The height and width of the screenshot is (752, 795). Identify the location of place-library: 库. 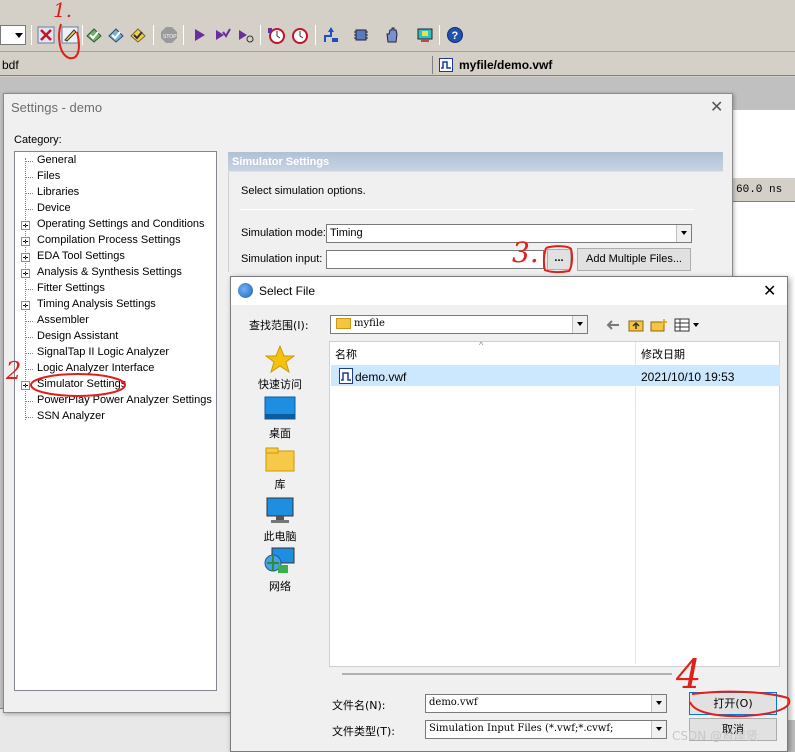
(280, 469).